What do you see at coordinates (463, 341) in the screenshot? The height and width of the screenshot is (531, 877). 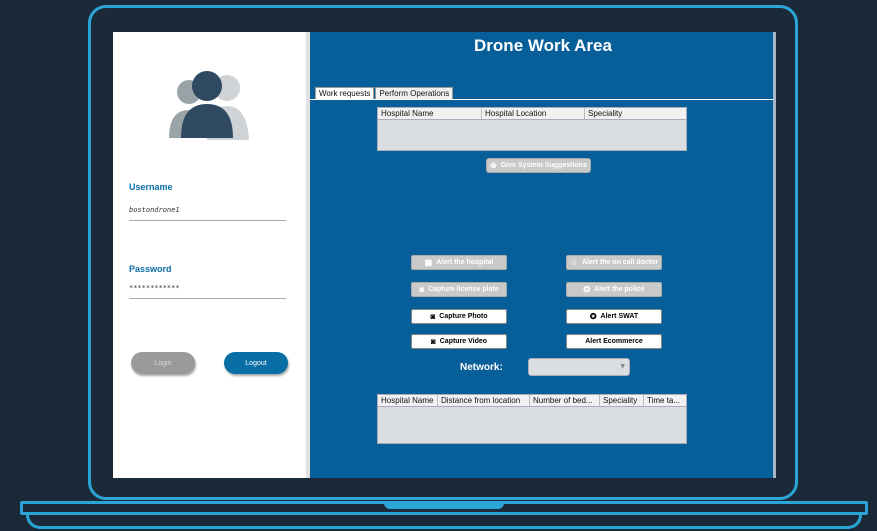 I see `capture-video-label: Capture Video` at bounding box center [463, 341].